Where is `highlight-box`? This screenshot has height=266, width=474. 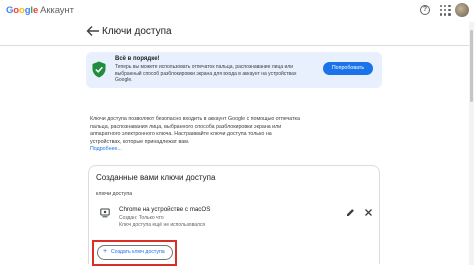 highlight-box is located at coordinates (134, 253).